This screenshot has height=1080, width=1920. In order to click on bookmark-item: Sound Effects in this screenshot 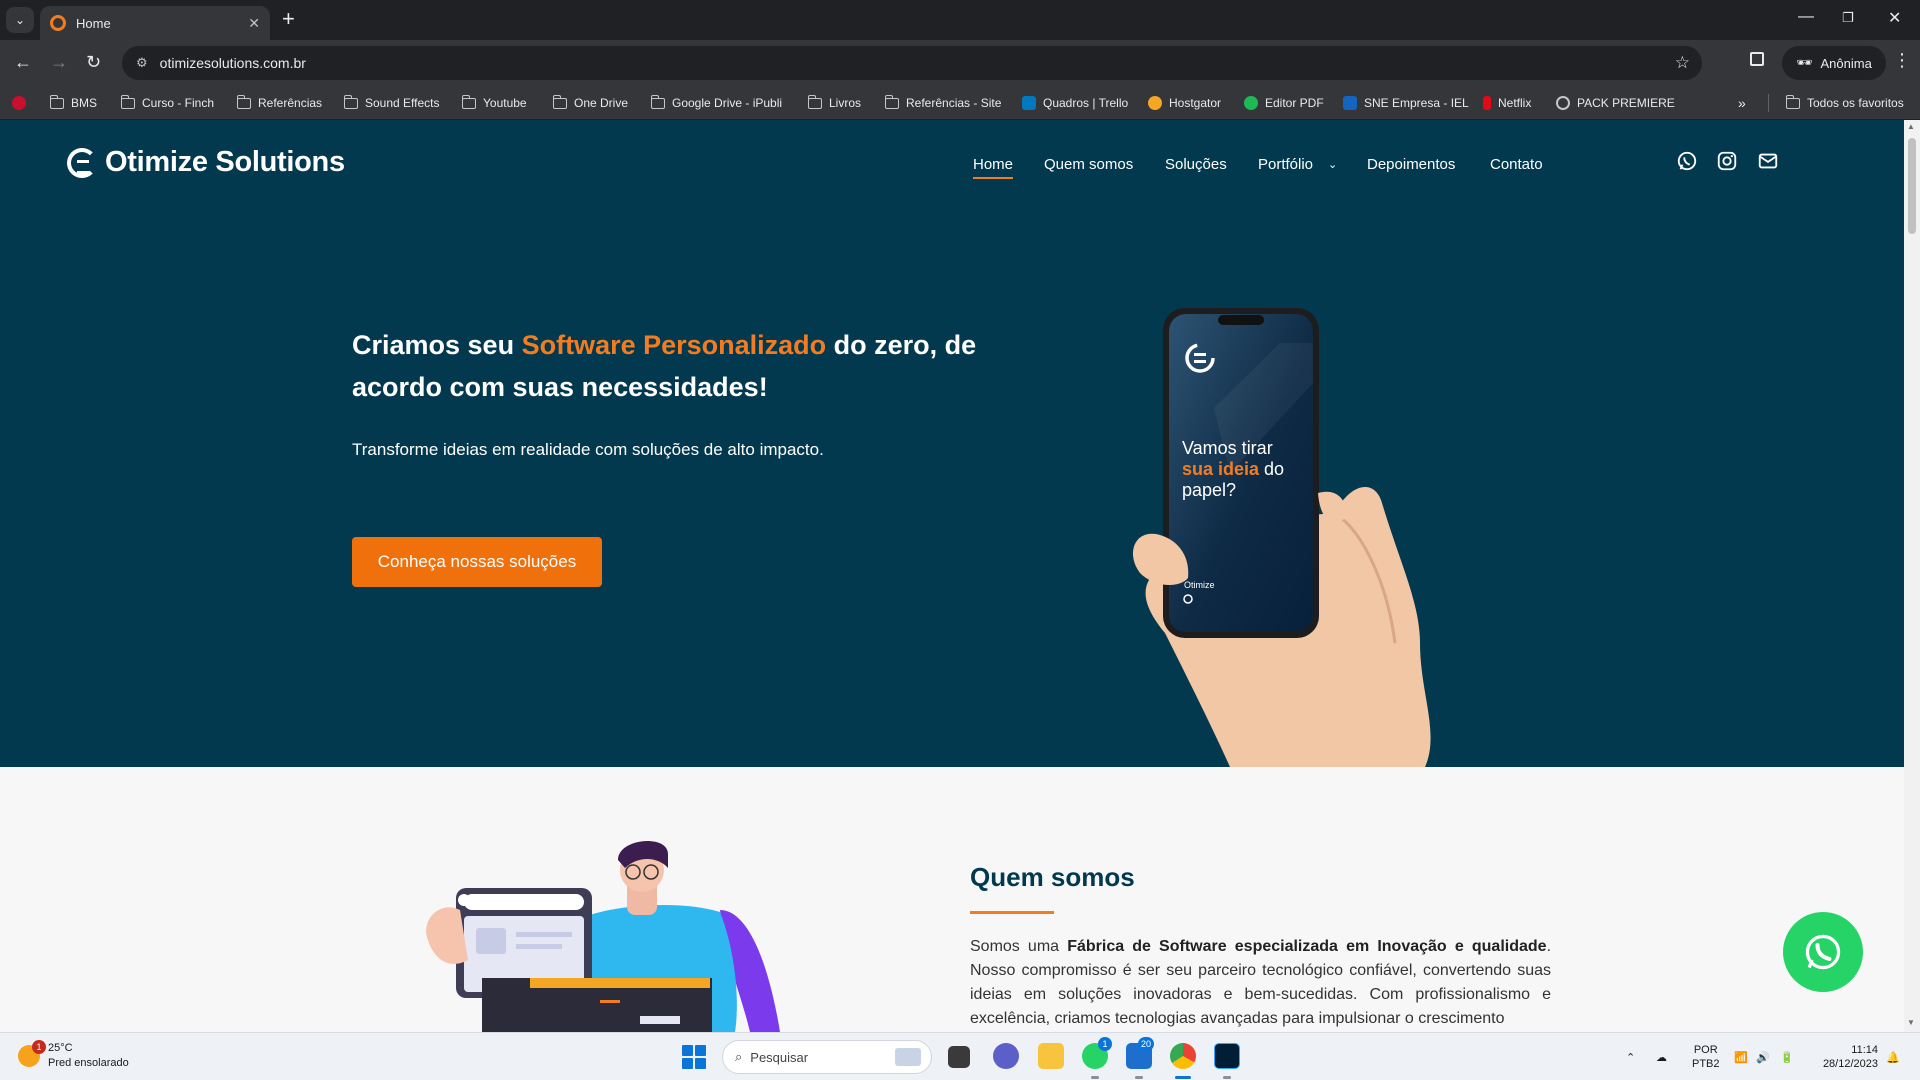, I will do `click(391, 103)`.